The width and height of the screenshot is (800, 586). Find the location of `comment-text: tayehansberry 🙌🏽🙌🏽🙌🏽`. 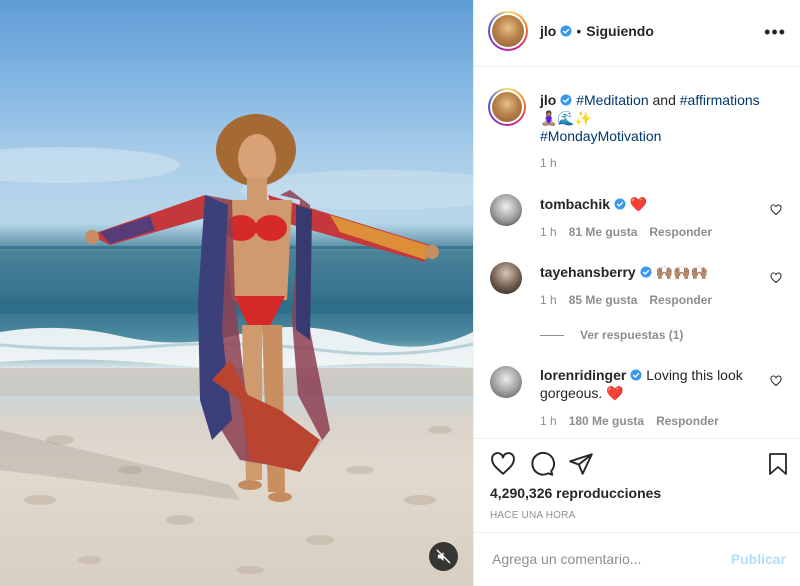

comment-text: tayehansberry 🙌🏽🙌🏽🙌🏽 is located at coordinates (655, 272).